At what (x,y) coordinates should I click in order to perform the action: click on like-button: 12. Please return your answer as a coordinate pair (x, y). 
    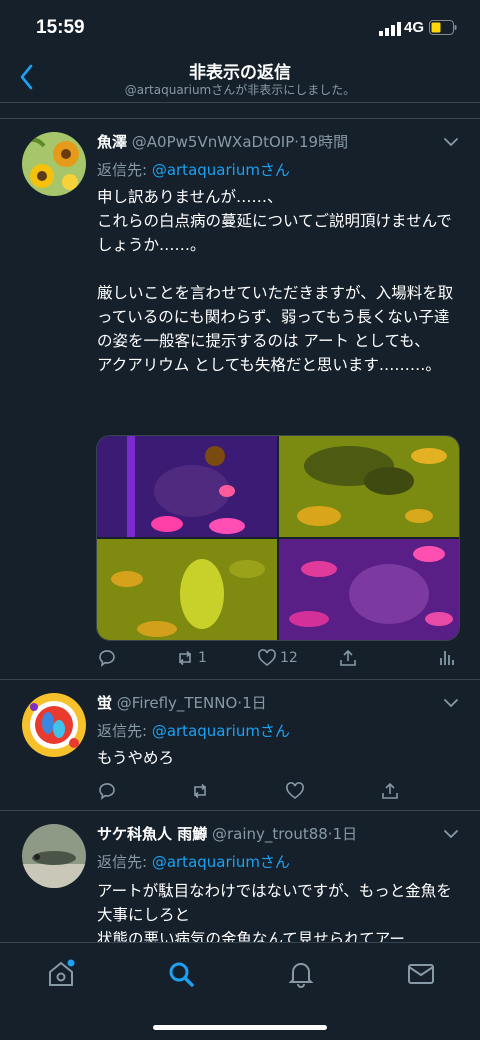
    Looking at the image, I should click on (277, 658).